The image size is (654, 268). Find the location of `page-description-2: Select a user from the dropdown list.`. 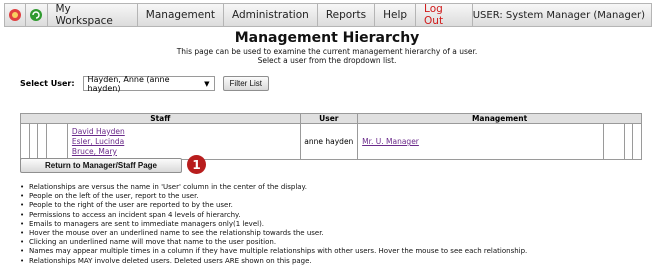

page-description-2: Select a user from the dropdown list. is located at coordinates (327, 60).